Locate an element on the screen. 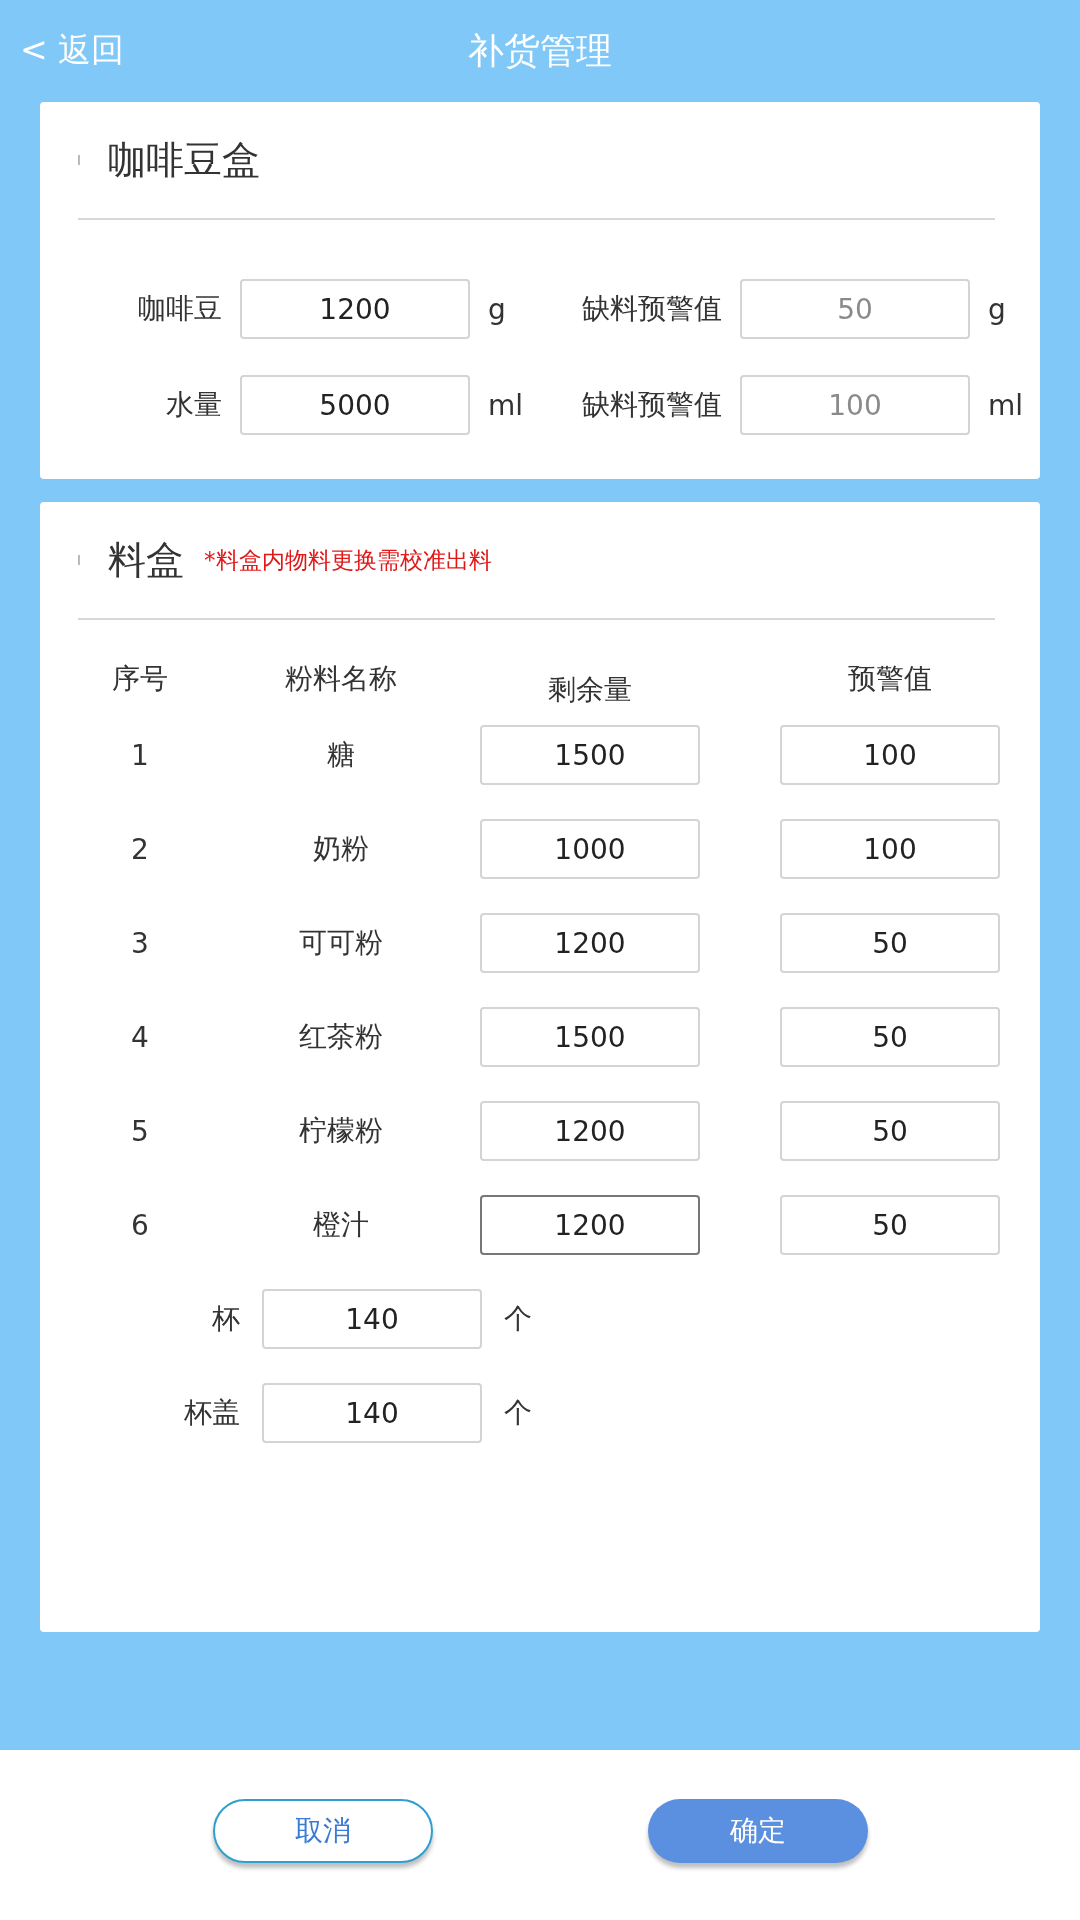  field-label: 水量 is located at coordinates (193, 405).